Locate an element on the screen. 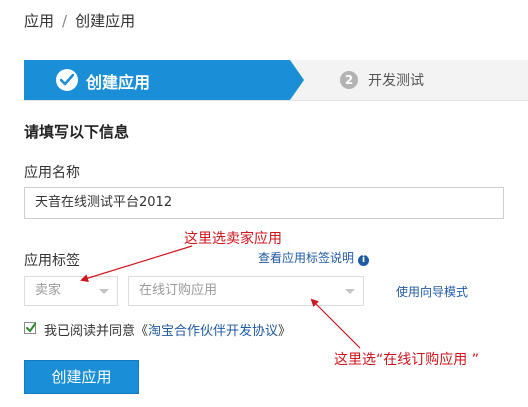  breadcrumb-current: 创建应用 is located at coordinates (105, 21).